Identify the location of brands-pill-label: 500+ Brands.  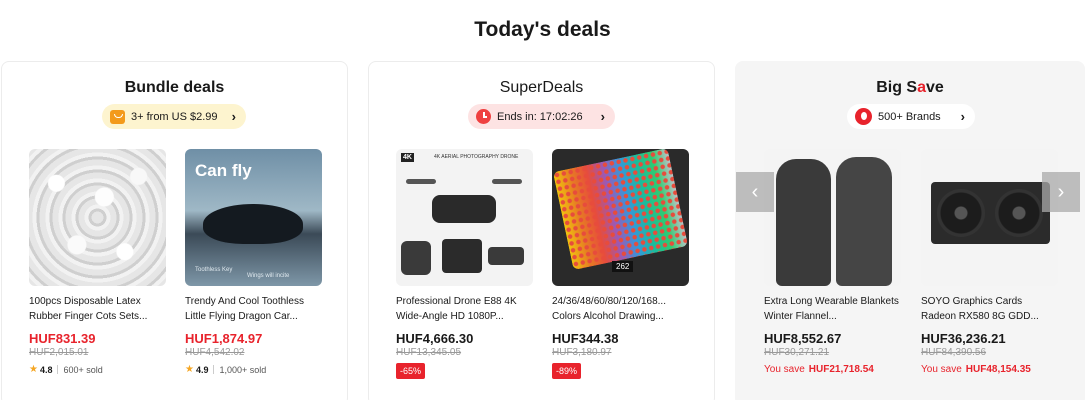
(909, 116).